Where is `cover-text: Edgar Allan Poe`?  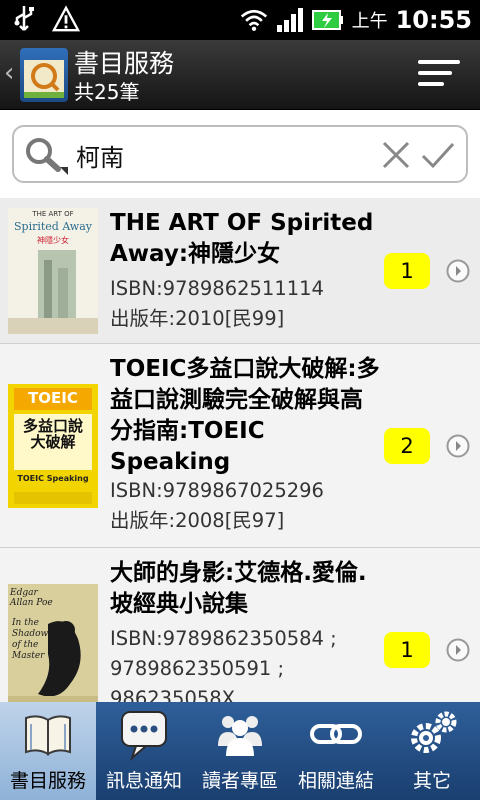
cover-text: Edgar Allan Poe is located at coordinates (31, 598).